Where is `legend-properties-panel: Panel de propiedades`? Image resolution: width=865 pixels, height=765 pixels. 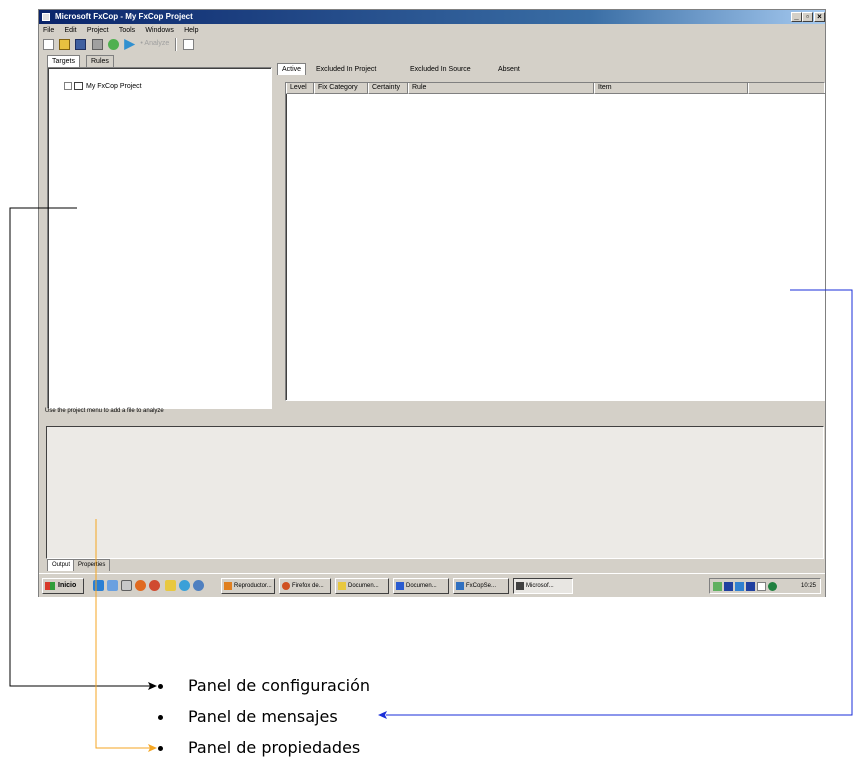 legend-properties-panel: Panel de propiedades is located at coordinates (274, 747).